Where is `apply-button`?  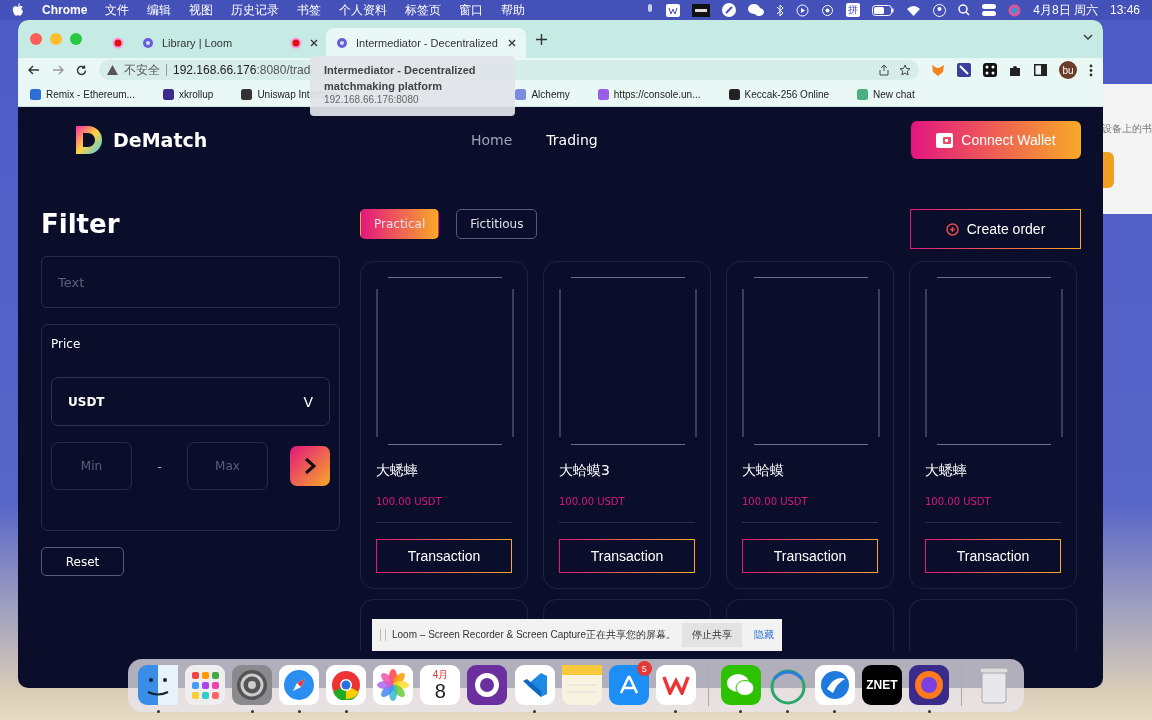 apply-button is located at coordinates (310, 466).